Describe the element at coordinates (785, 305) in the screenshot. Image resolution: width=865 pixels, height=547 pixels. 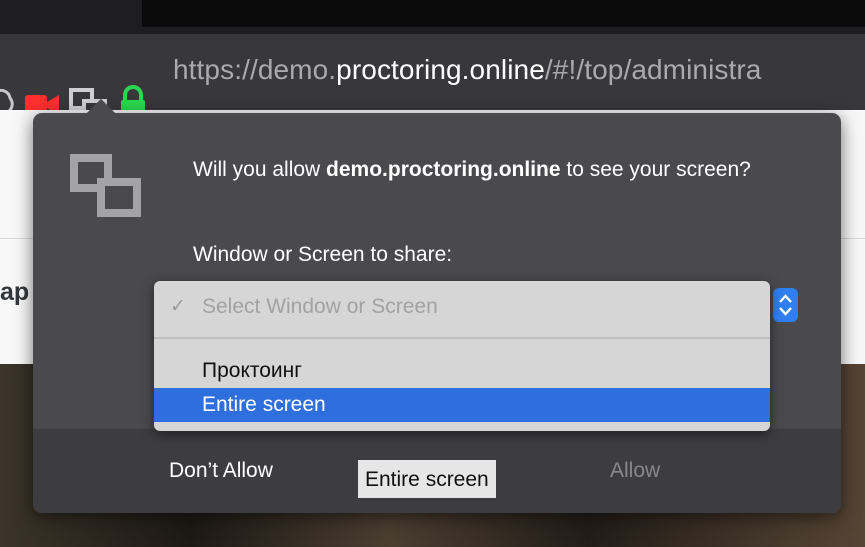
I see `select-stepper-icon` at that location.